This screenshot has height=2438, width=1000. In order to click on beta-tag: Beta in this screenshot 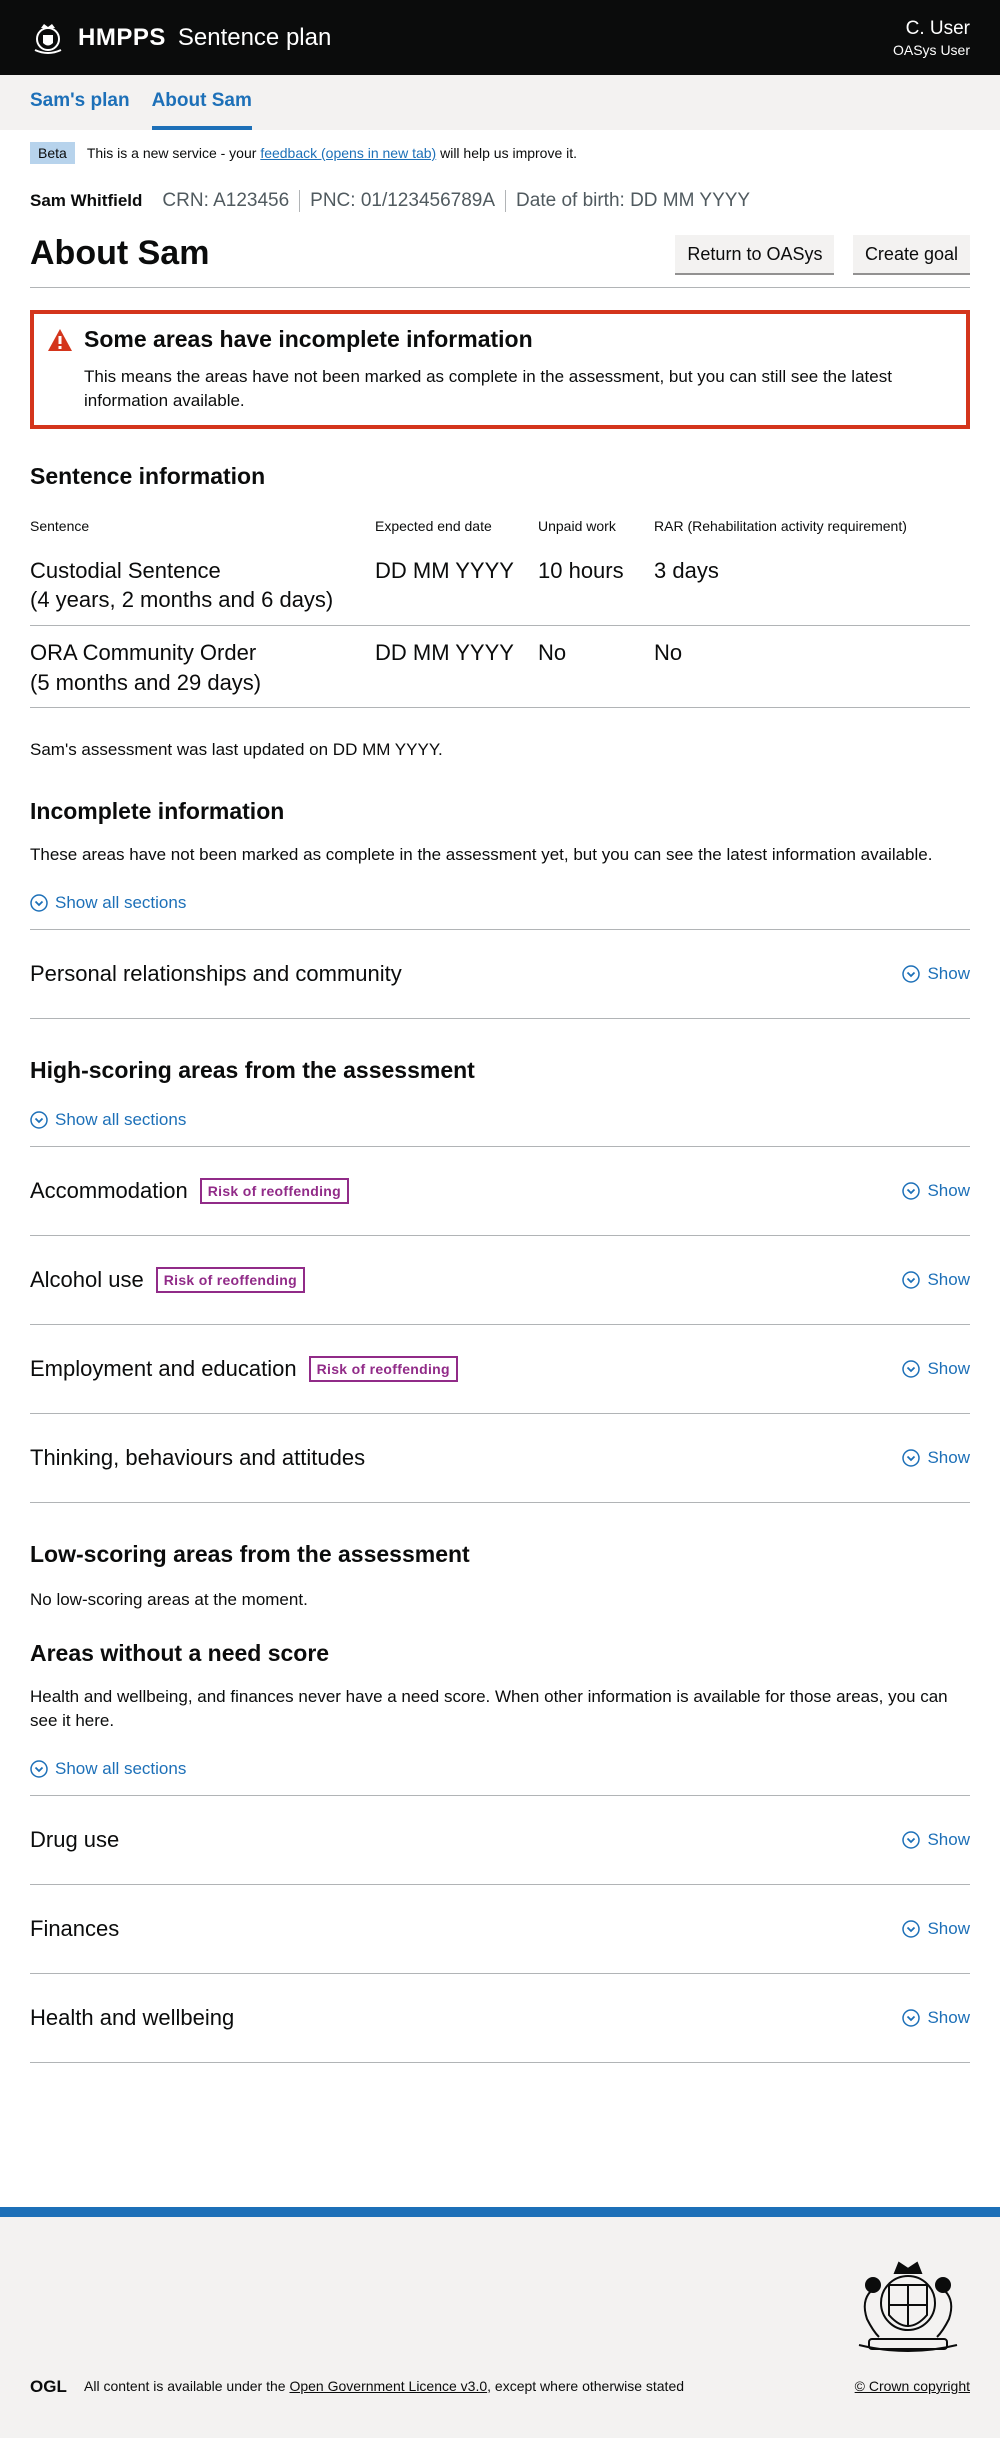, I will do `click(52, 153)`.